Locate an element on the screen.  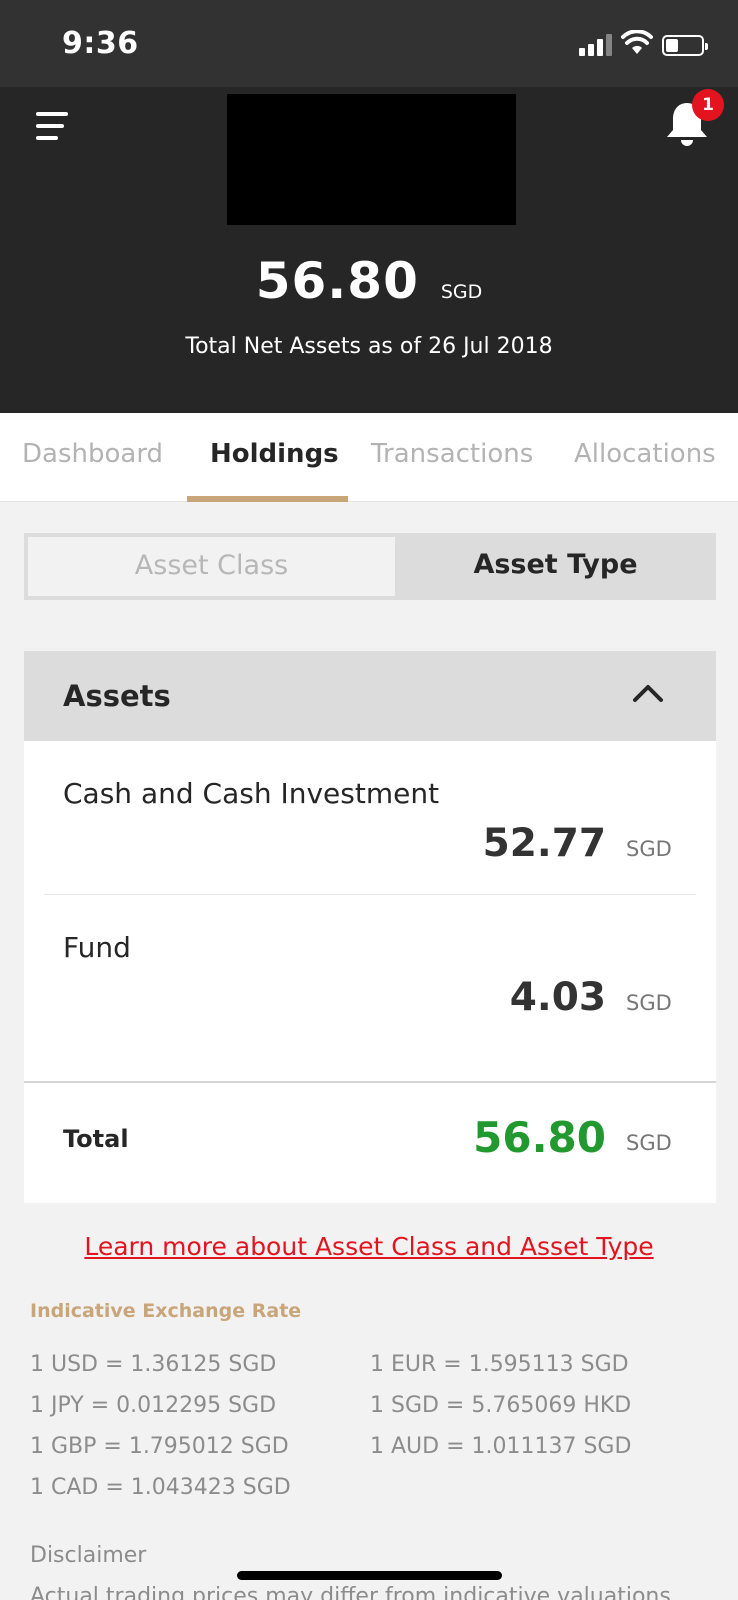
row-divider is located at coordinates (370, 894).